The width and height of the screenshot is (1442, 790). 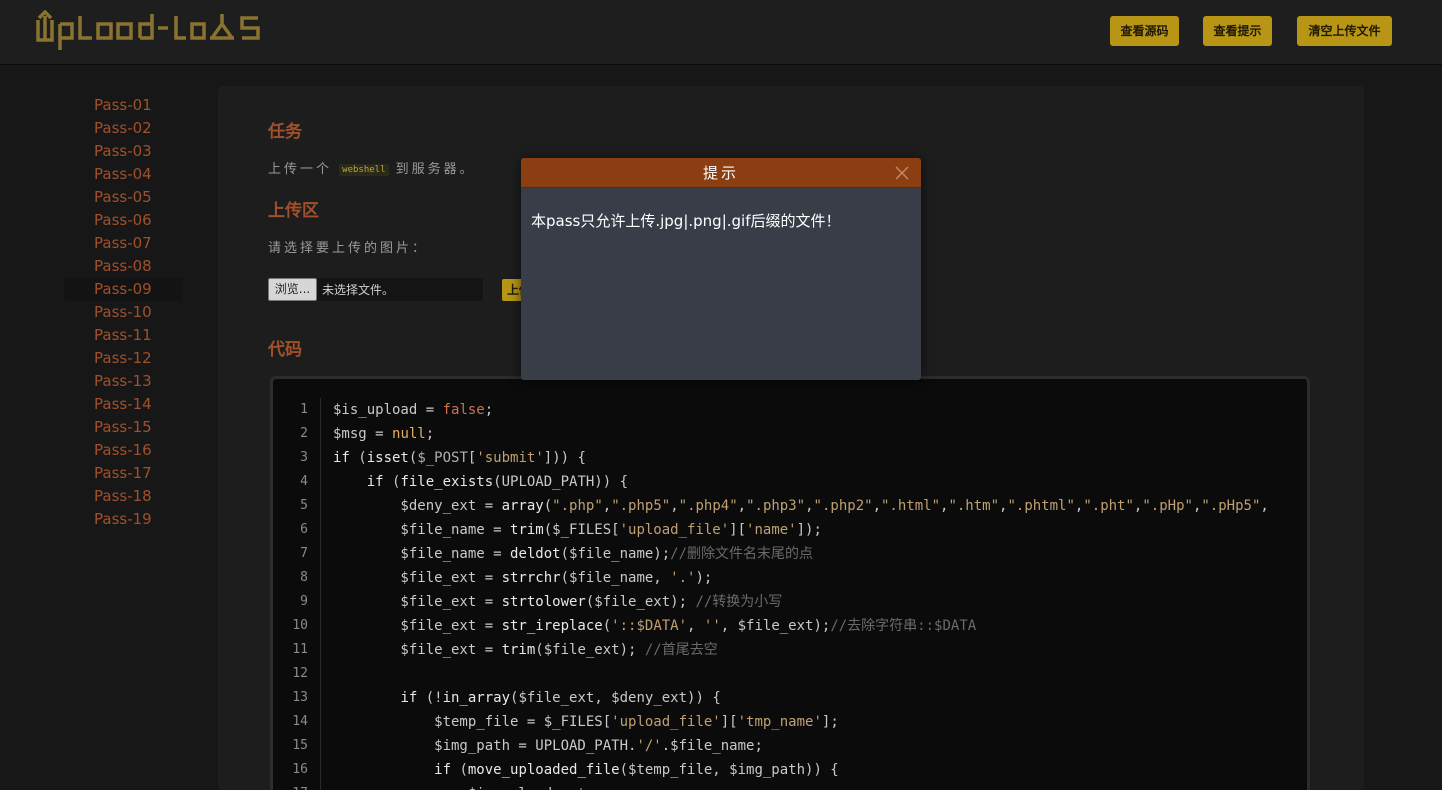 What do you see at coordinates (300, 769) in the screenshot?
I see `line-number: 16` at bounding box center [300, 769].